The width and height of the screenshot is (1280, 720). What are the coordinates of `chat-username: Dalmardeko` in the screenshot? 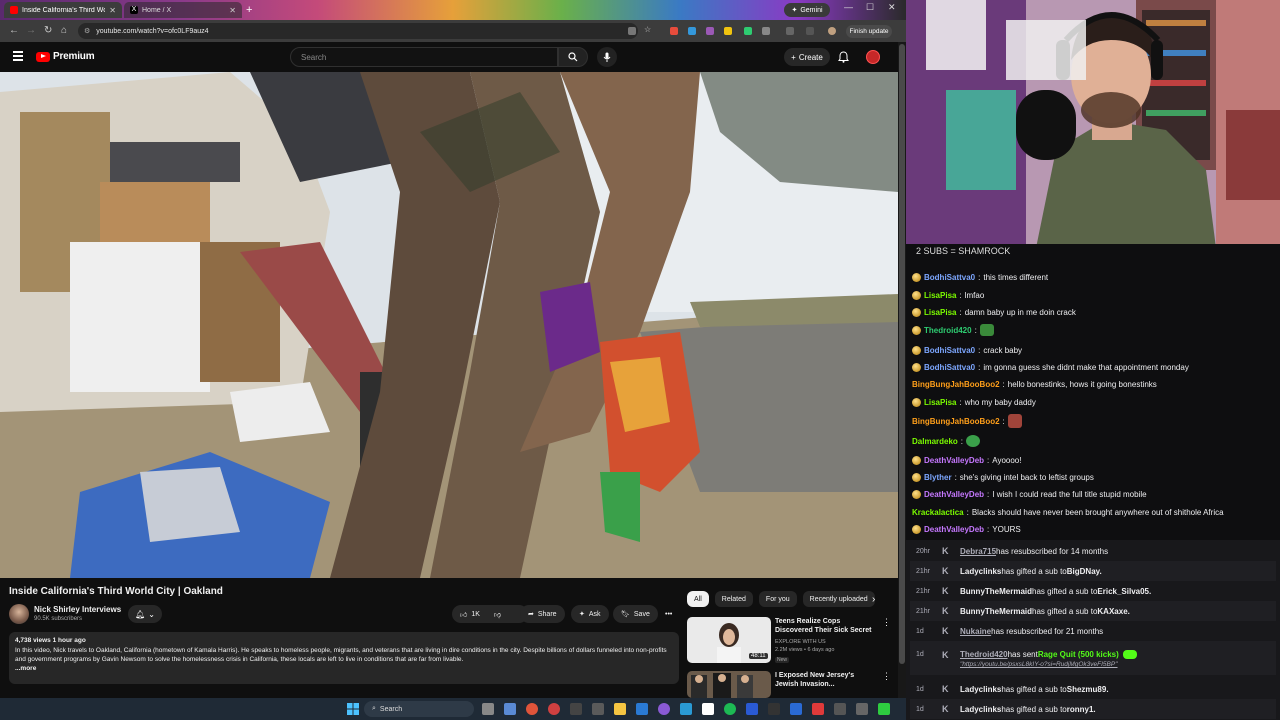 It's located at (935, 441).